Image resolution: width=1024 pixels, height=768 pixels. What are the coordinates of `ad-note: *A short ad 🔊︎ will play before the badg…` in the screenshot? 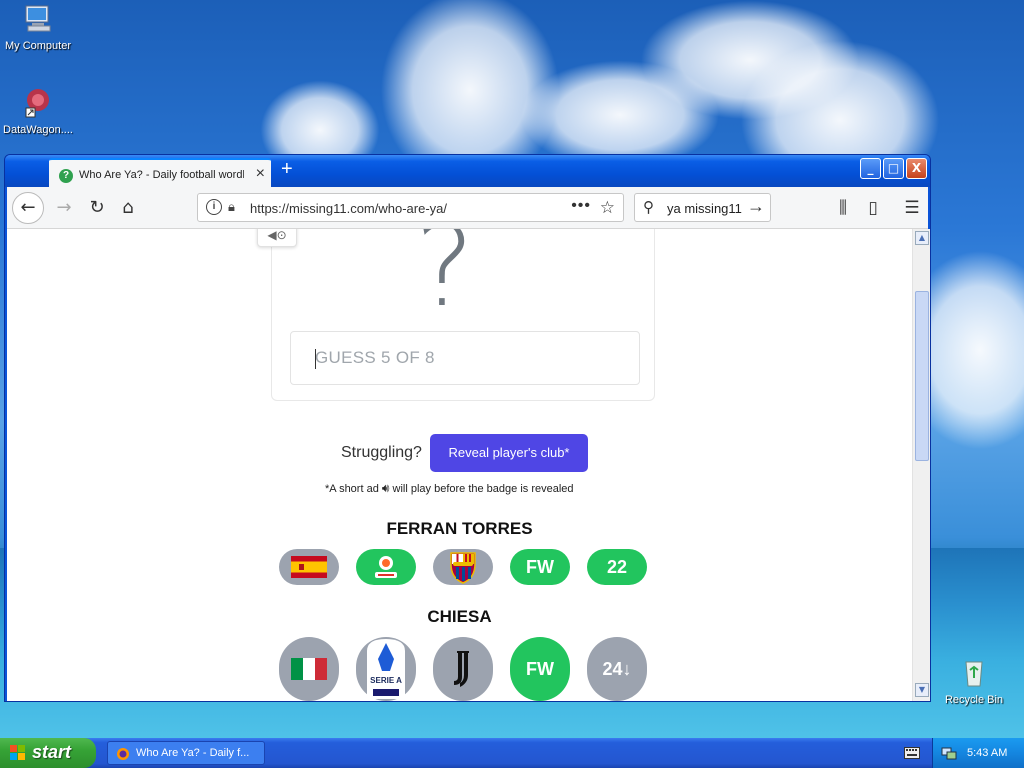 It's located at (449, 488).